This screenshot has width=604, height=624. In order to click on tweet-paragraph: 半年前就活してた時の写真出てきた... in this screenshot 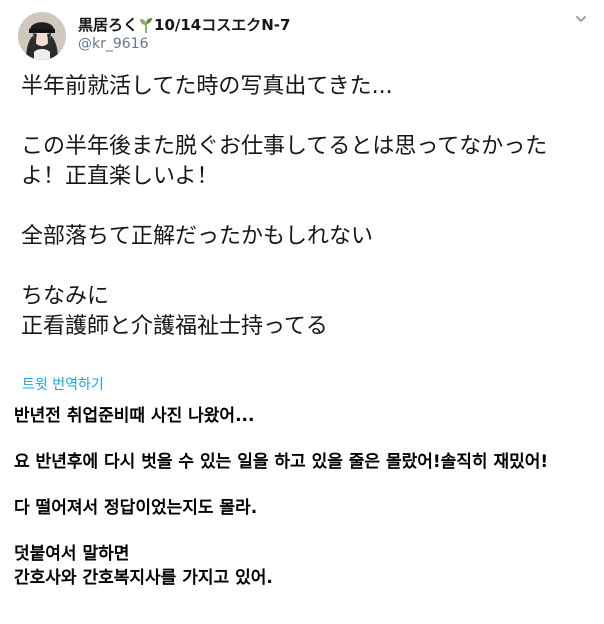, I will do `click(207, 86)`.